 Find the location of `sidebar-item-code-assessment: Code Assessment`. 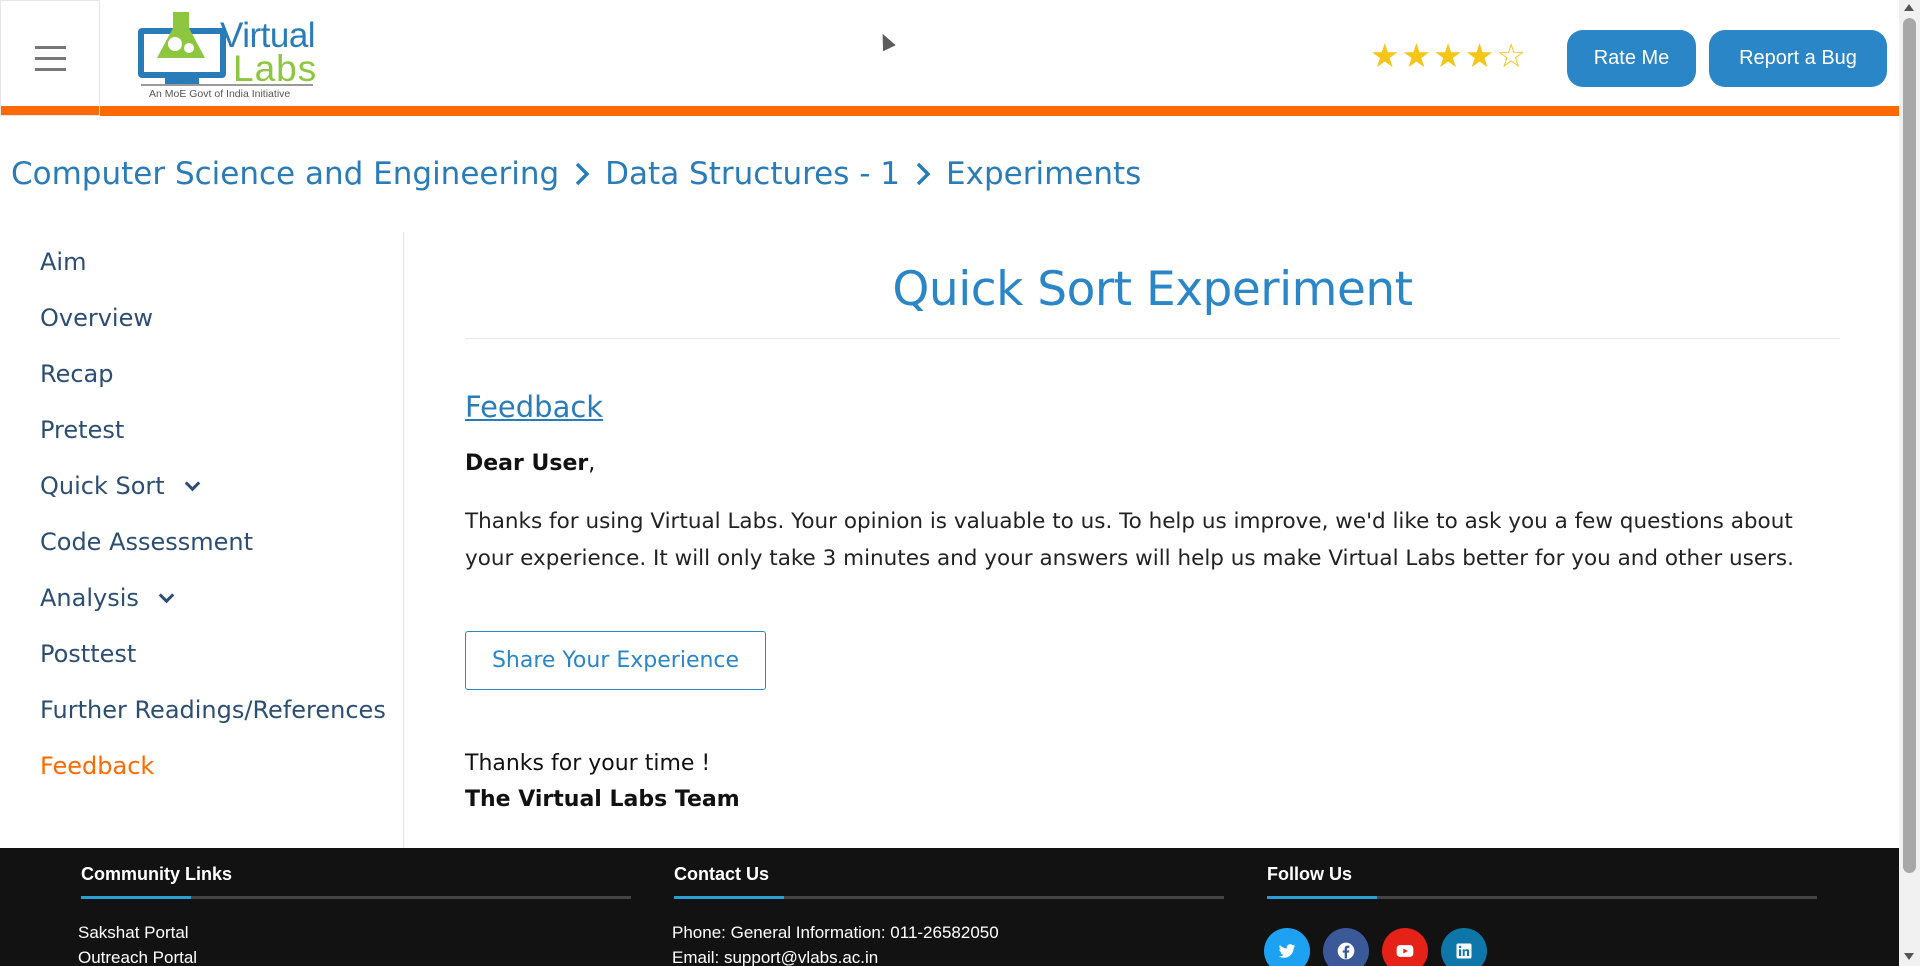

sidebar-item-code-assessment: Code Assessment is located at coordinates (146, 542).